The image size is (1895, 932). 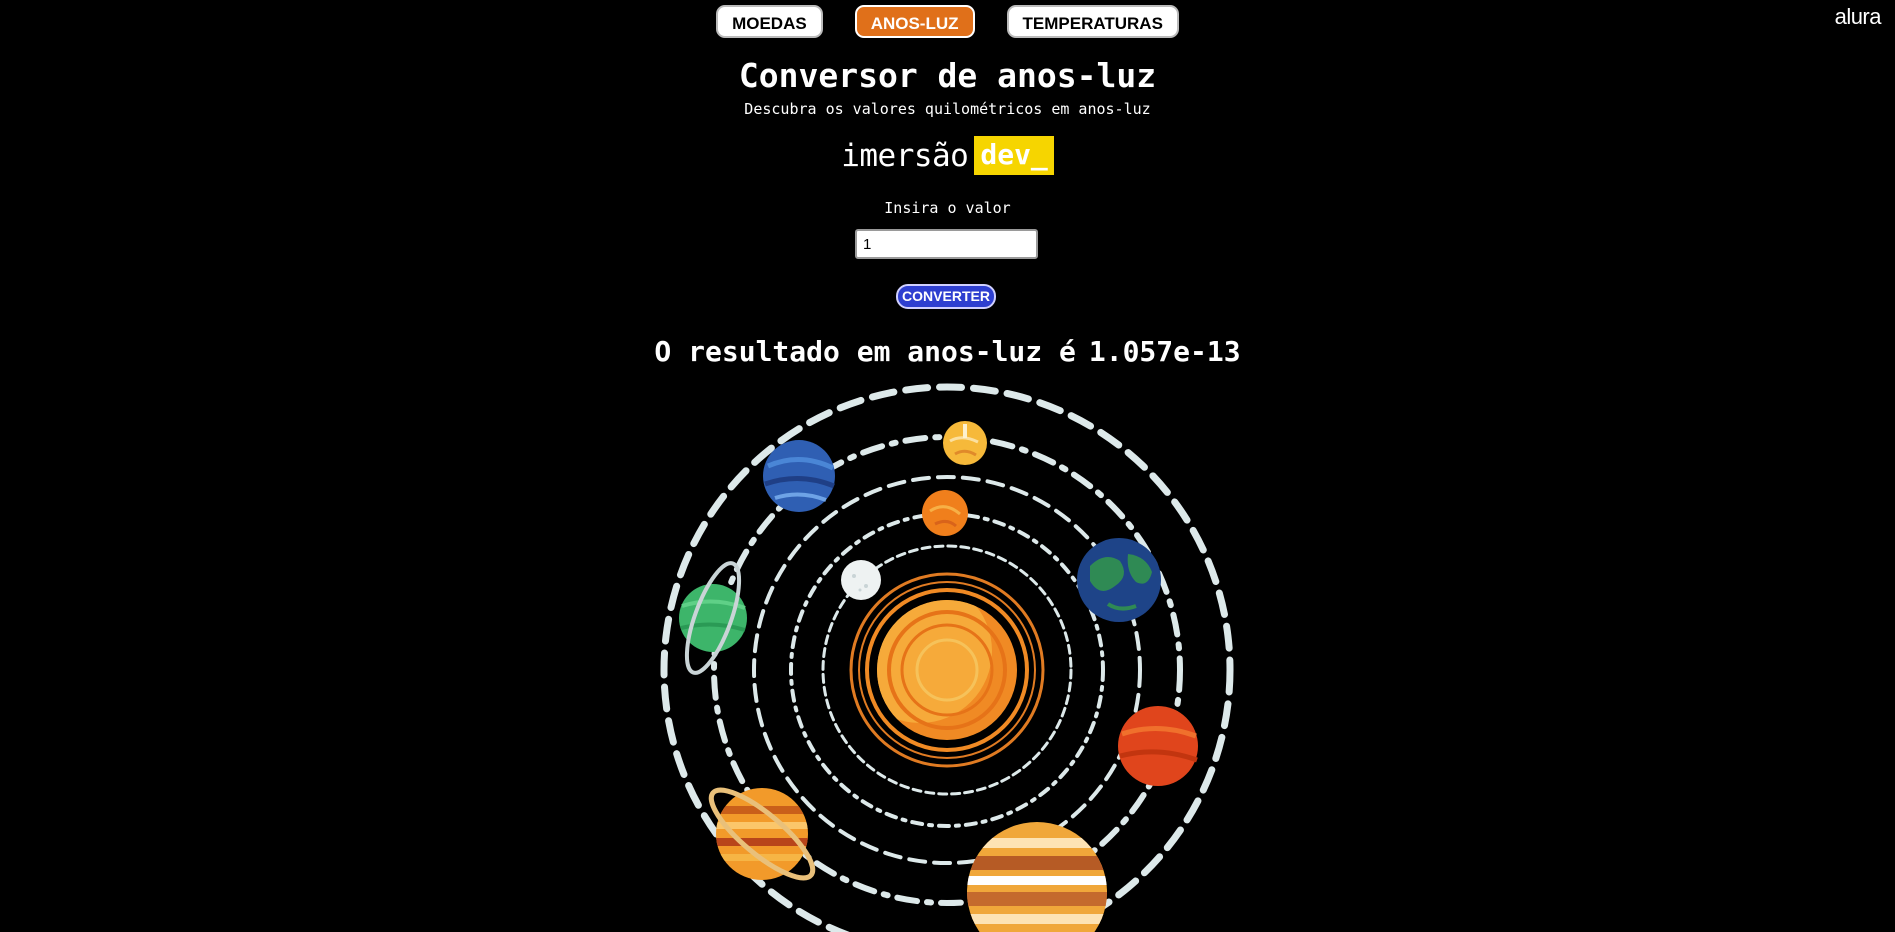 What do you see at coordinates (947, 75) in the screenshot?
I see `page-title: Conversor de anos-luz` at bounding box center [947, 75].